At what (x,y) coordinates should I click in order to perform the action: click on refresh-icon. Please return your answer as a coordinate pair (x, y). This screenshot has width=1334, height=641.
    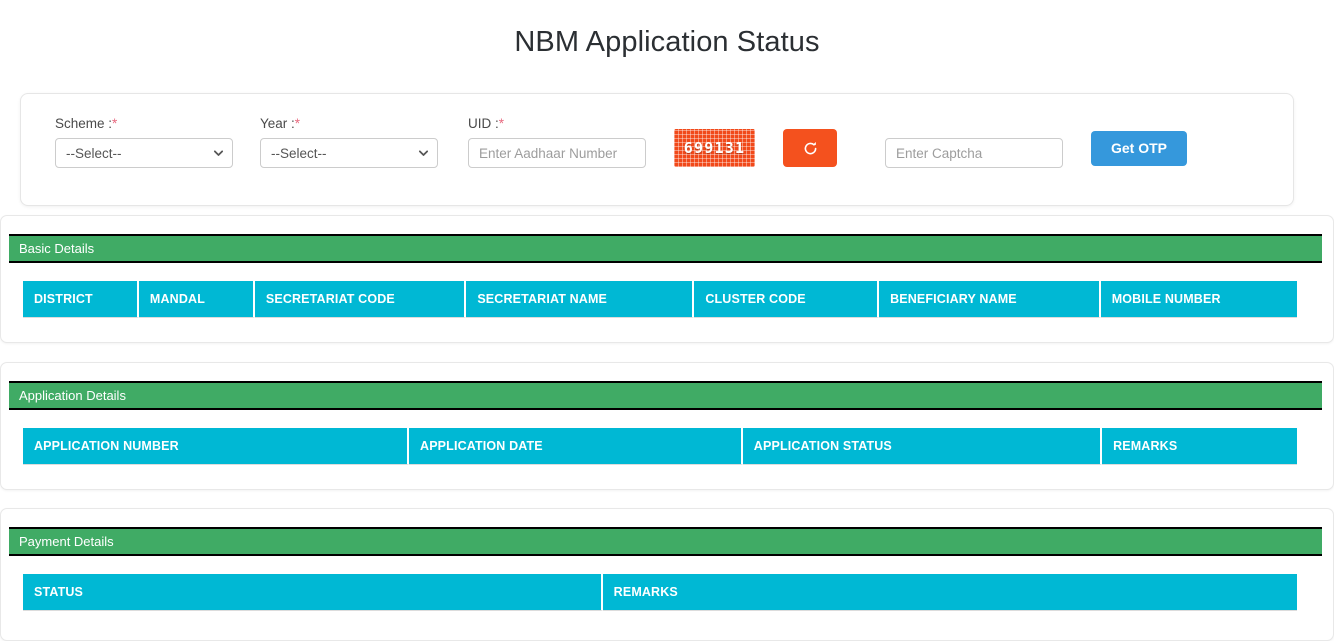
    Looking at the image, I should click on (810, 148).